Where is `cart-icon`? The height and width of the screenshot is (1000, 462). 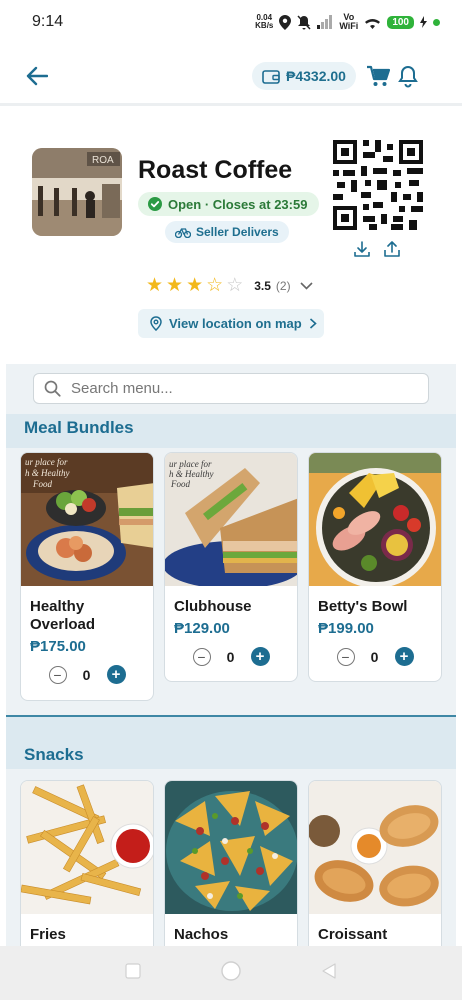
cart-icon is located at coordinates (379, 75).